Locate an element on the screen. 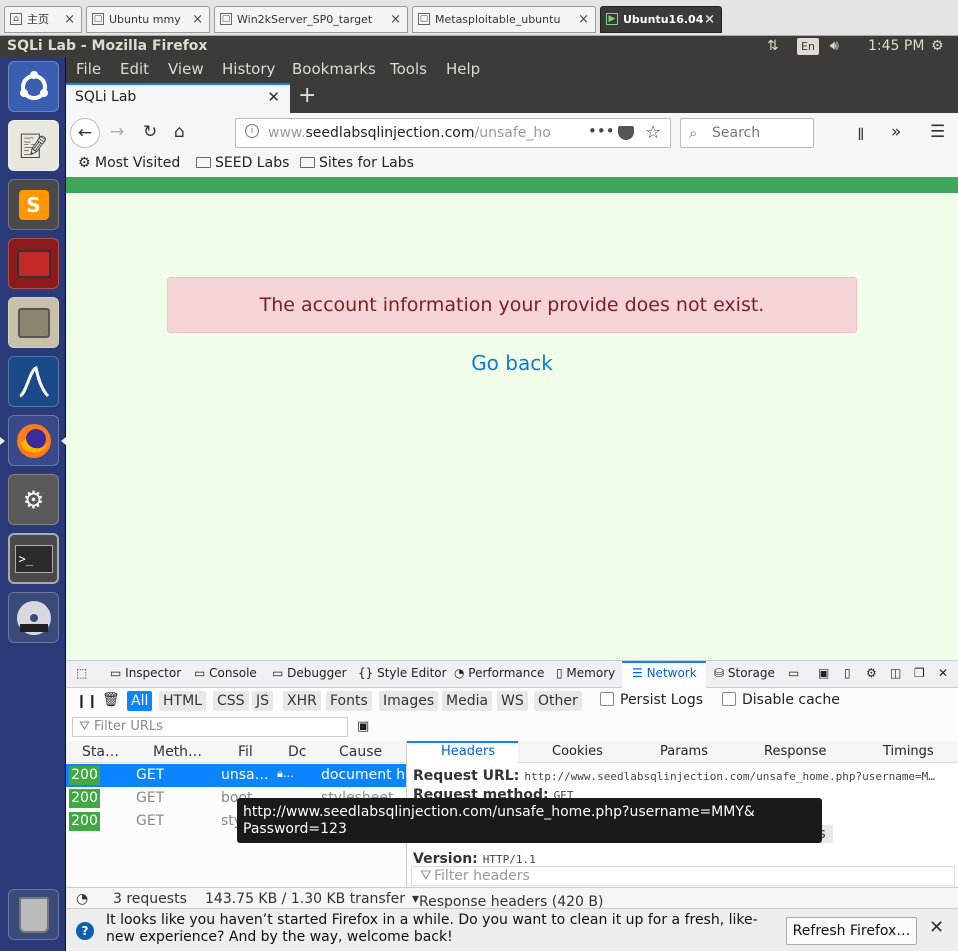 This screenshot has height=951, width=958. filter-headers-input: ⛛ Filter headers is located at coordinates (683, 876).